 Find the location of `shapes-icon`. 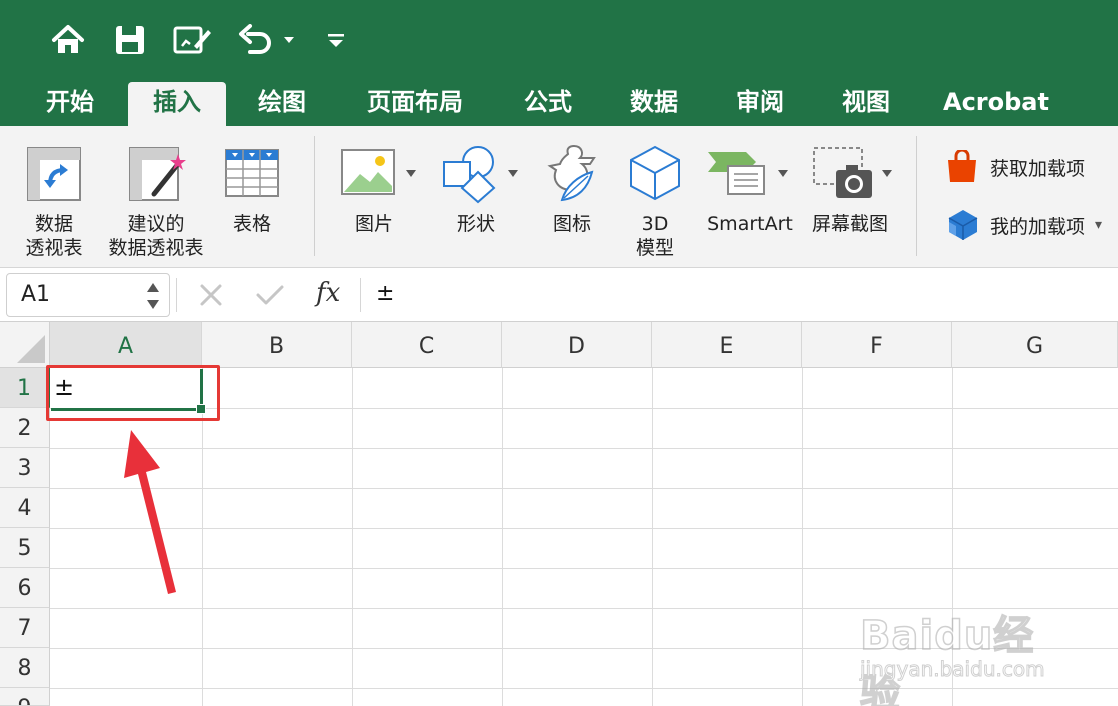

shapes-icon is located at coordinates (469, 175).